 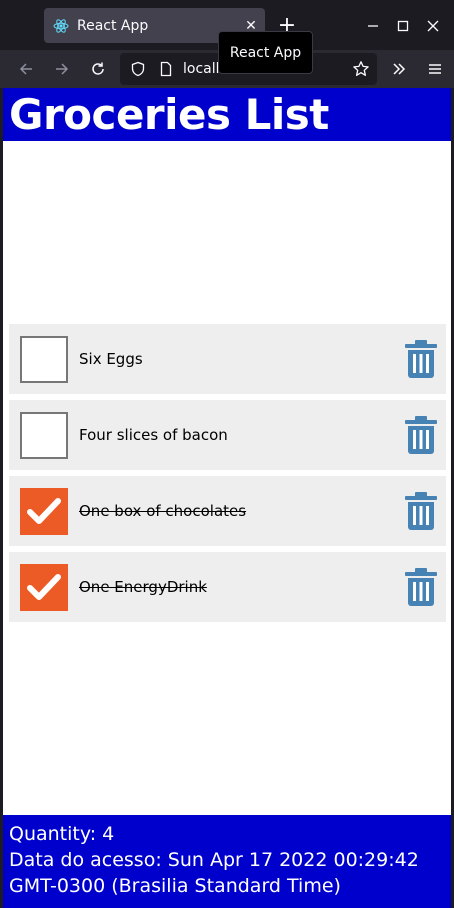 I want to click on close-window-icon, so click(x=433, y=26).